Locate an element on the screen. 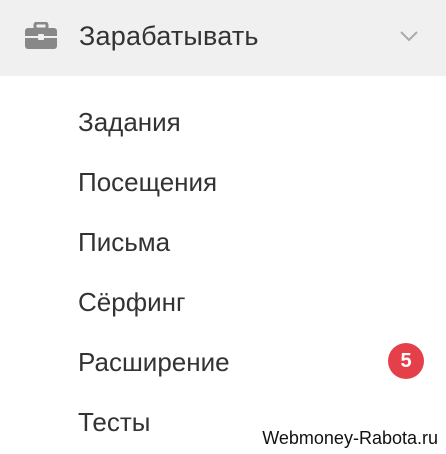 Image resolution: width=446 pixels, height=454 pixels. submenu-item-label: Расширение is located at coordinates (154, 362).